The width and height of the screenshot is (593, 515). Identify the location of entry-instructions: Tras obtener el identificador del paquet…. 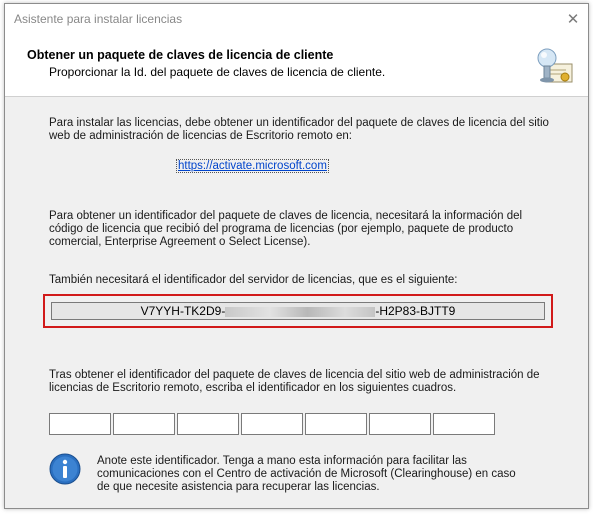
(294, 381).